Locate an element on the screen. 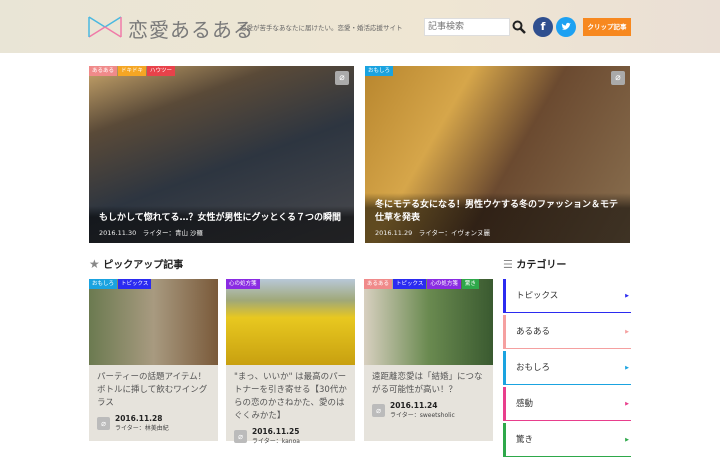 The width and height of the screenshot is (720, 457). category-heading: ☰ カテゴリー is located at coordinates (534, 263).